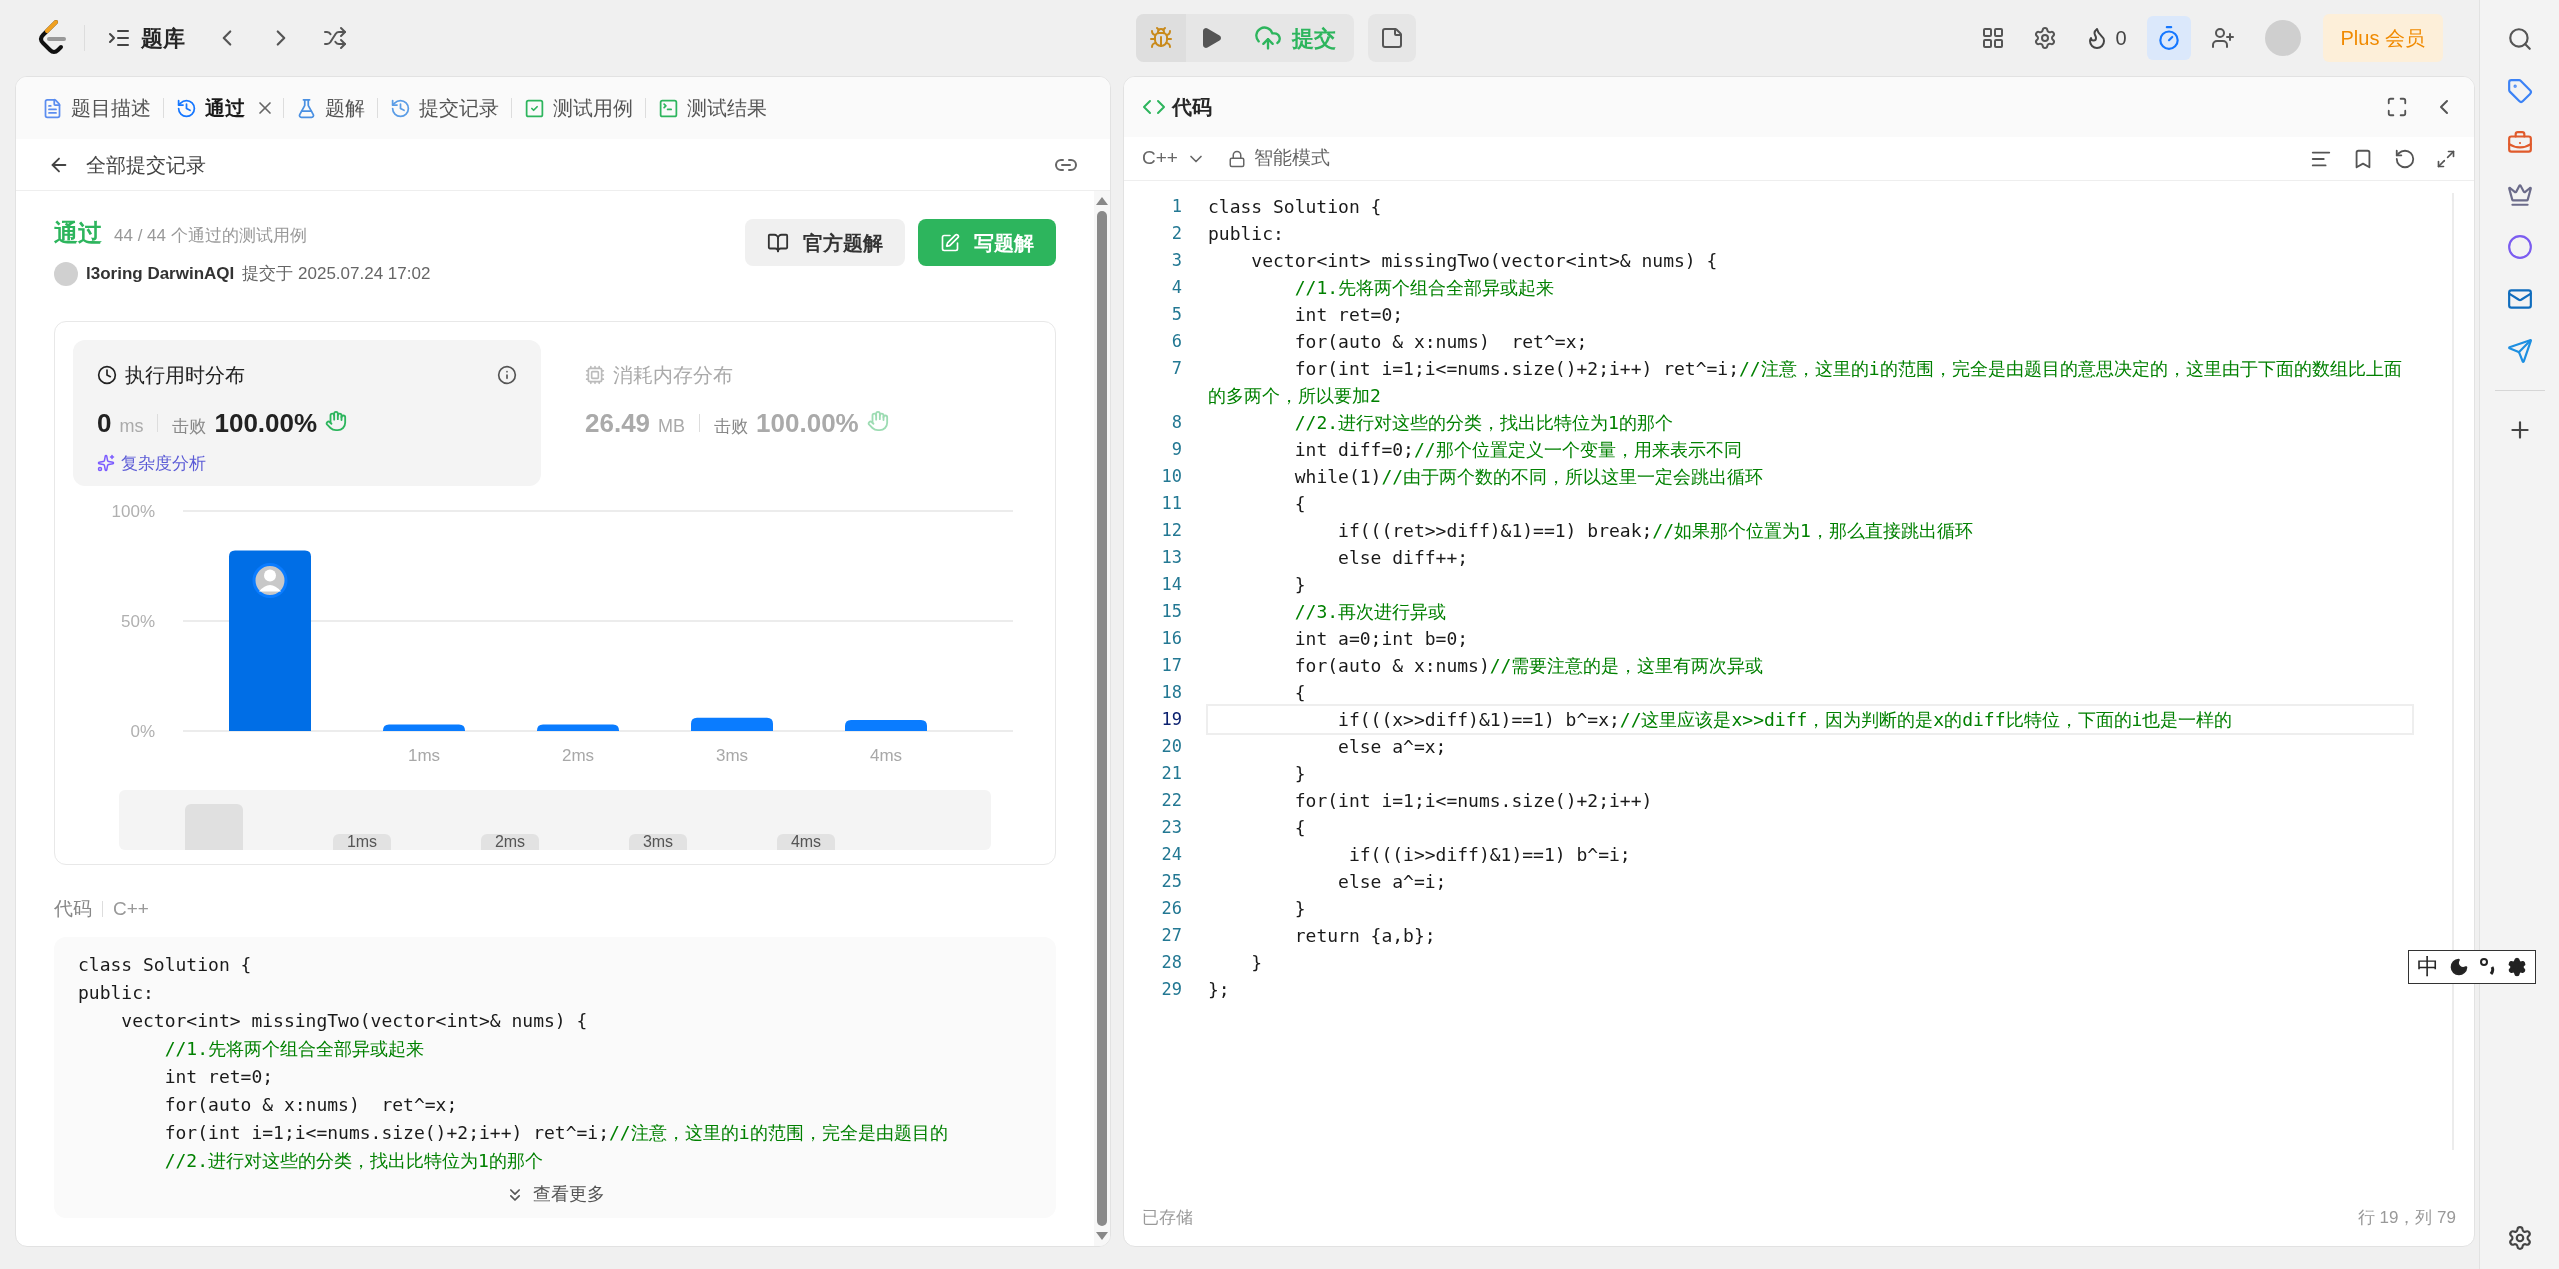  What do you see at coordinates (2459, 967) in the screenshot?
I see `moon-icon` at bounding box center [2459, 967].